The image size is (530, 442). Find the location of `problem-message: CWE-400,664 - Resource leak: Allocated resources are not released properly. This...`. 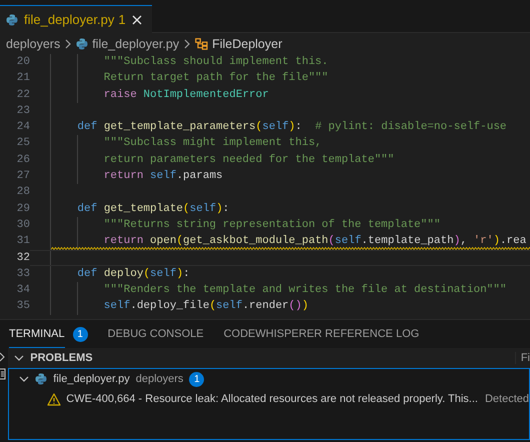

problem-message: CWE-400,664 - Resource leak: Allocated resources are not released properly. This... is located at coordinates (272, 399).